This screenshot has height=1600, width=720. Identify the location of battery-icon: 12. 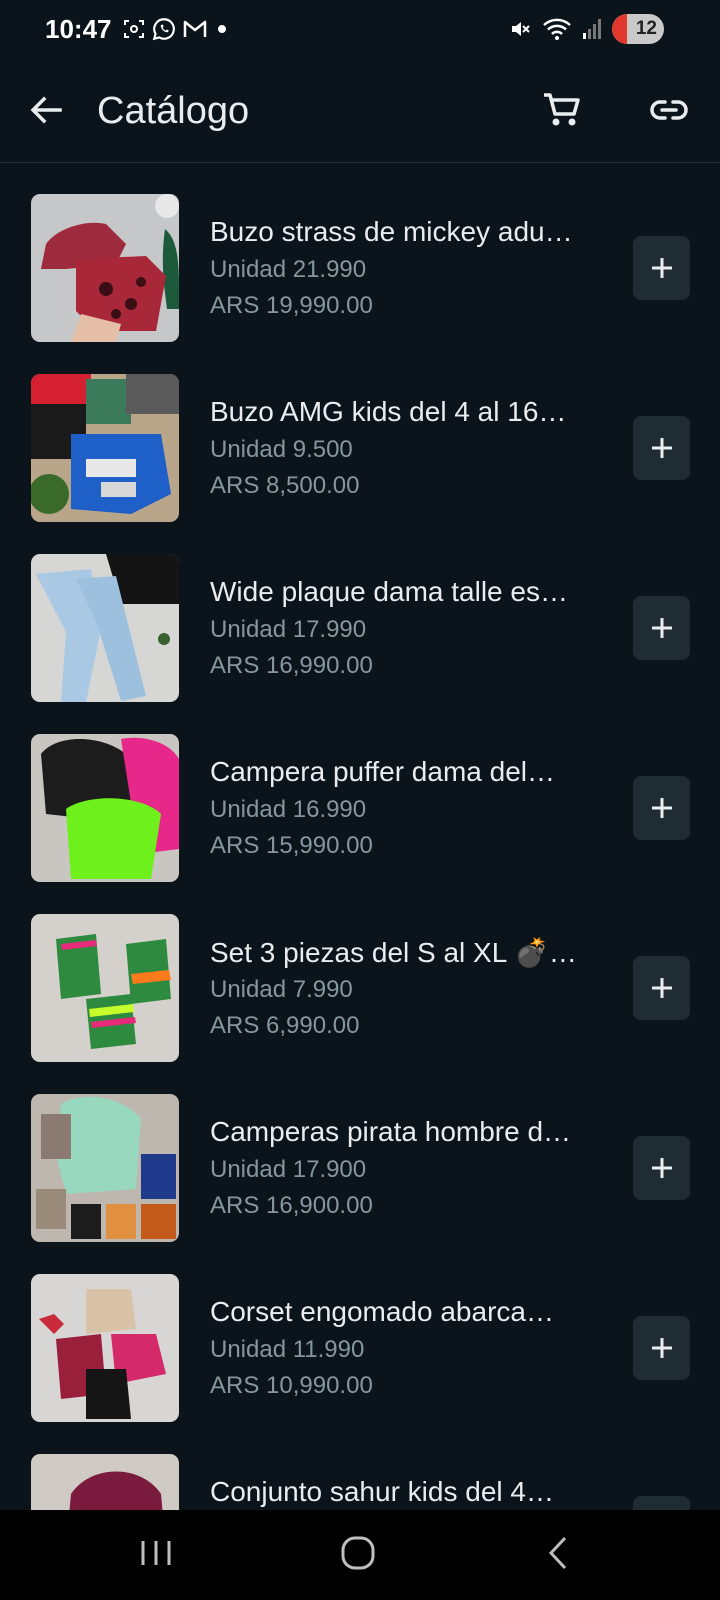
(638, 29).